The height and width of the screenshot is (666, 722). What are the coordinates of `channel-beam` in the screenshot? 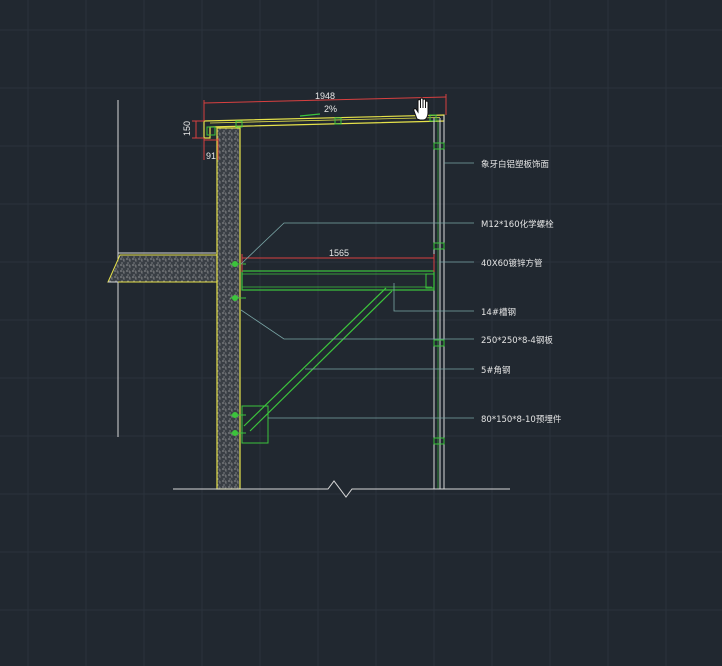 It's located at (338, 280).